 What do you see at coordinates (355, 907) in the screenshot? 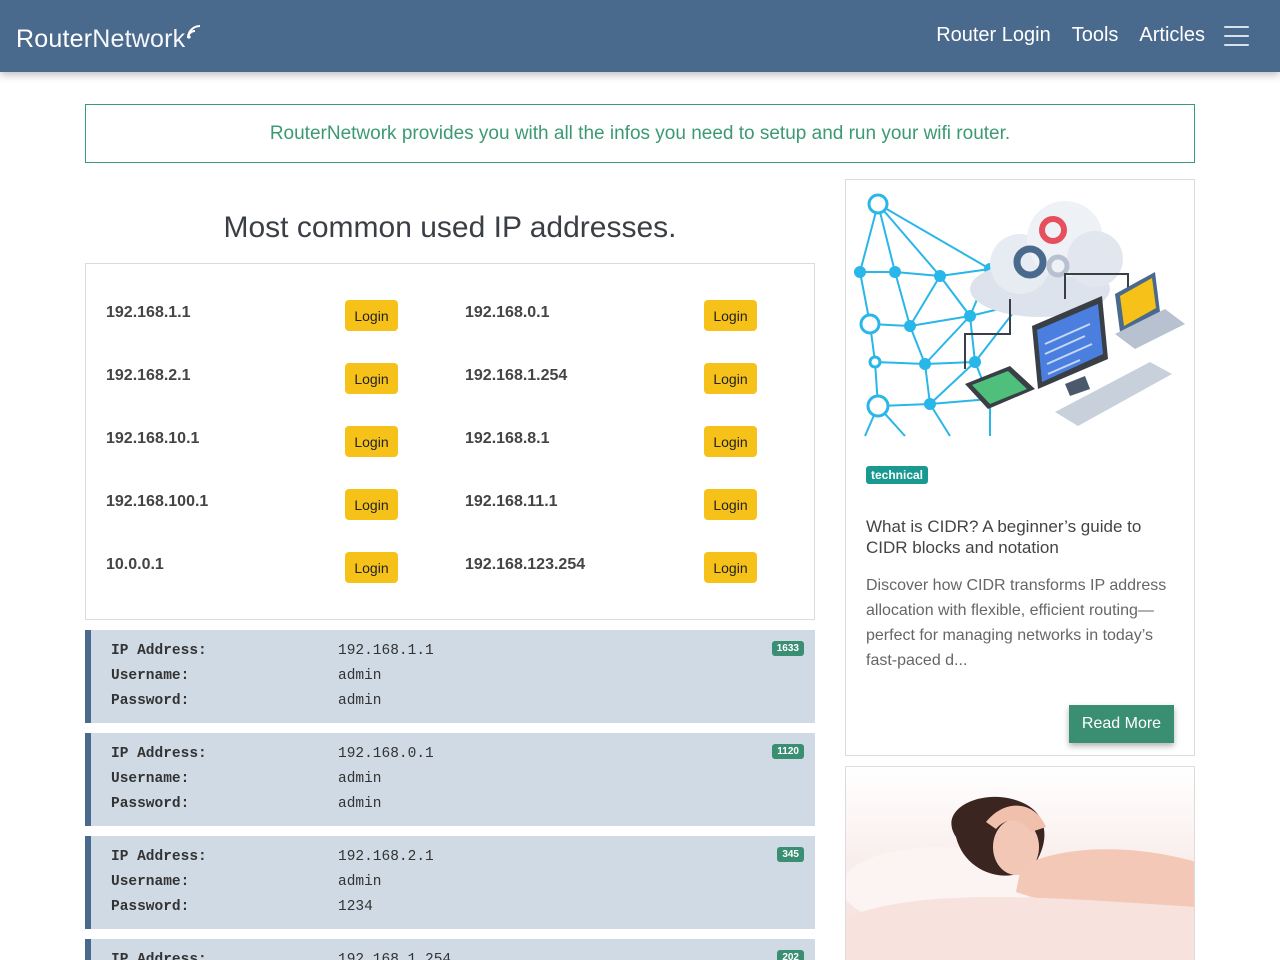
I see `password-value: 1234` at bounding box center [355, 907].